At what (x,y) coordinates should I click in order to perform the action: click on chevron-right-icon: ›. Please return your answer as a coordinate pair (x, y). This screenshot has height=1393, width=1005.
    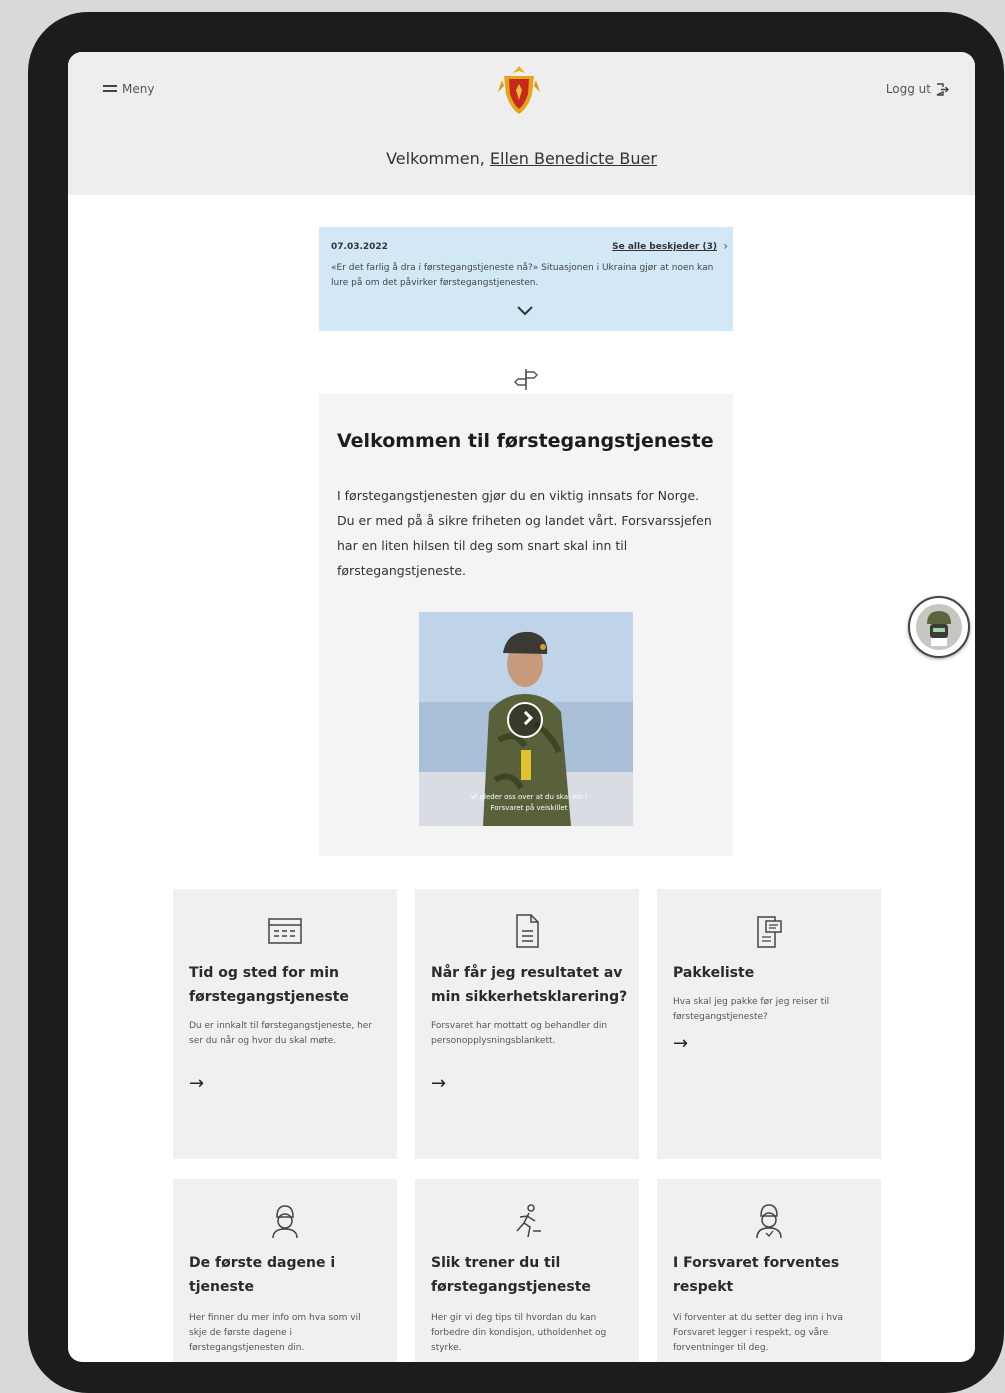
    Looking at the image, I should click on (725, 246).